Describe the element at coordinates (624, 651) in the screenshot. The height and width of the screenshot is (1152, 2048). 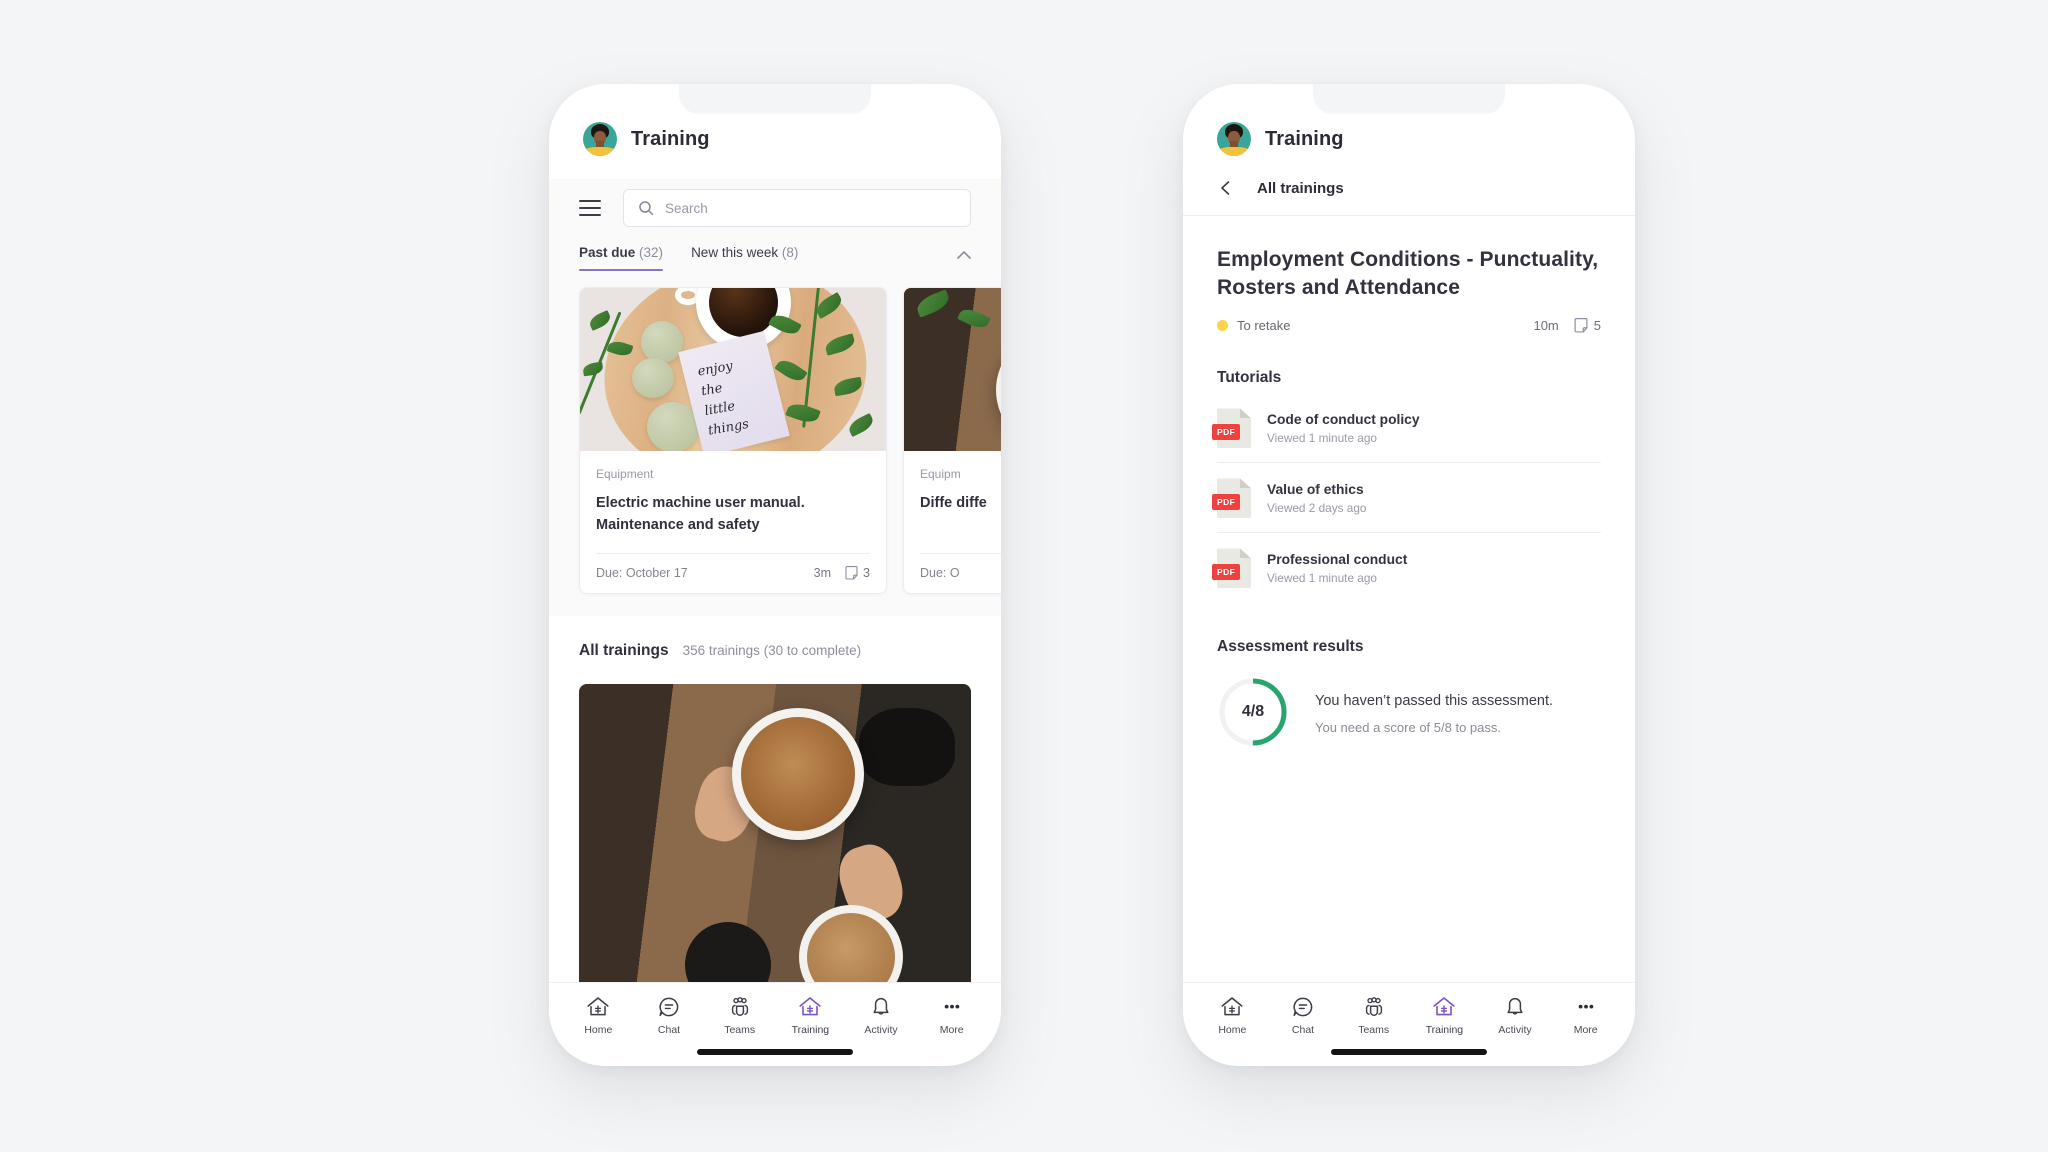
I see `all-trainings-heading: All trainings` at that location.